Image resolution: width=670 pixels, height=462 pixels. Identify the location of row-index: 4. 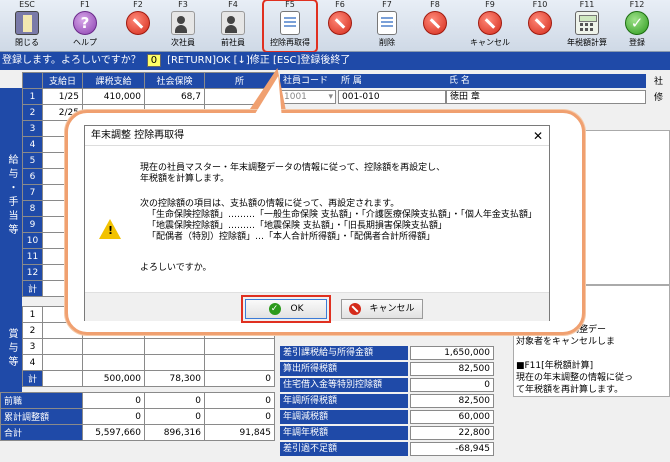
(32, 362).